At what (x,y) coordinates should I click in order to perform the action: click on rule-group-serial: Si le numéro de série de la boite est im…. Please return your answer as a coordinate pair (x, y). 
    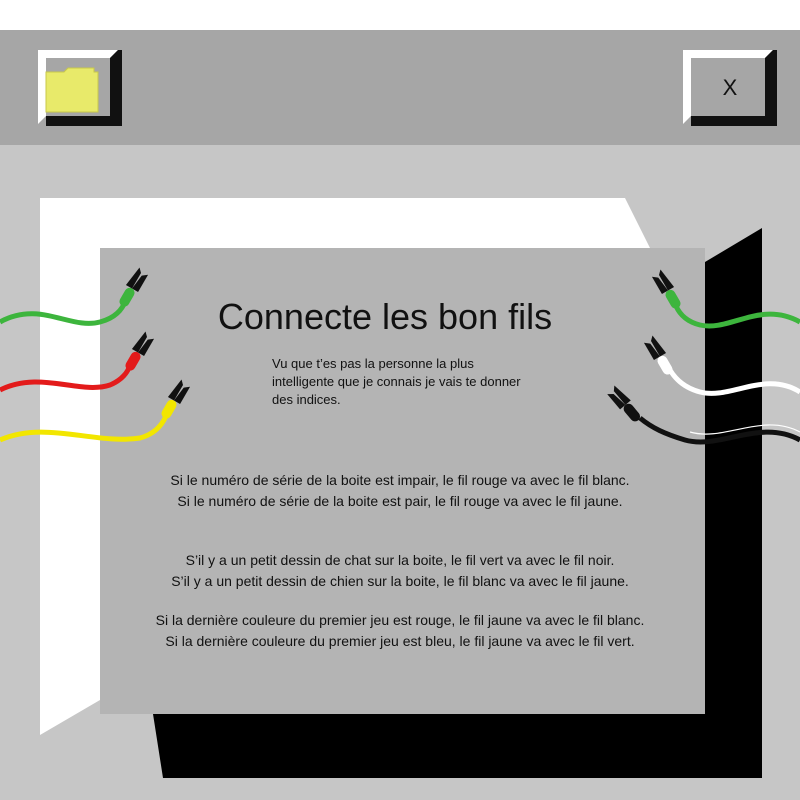
    Looking at the image, I should click on (400, 491).